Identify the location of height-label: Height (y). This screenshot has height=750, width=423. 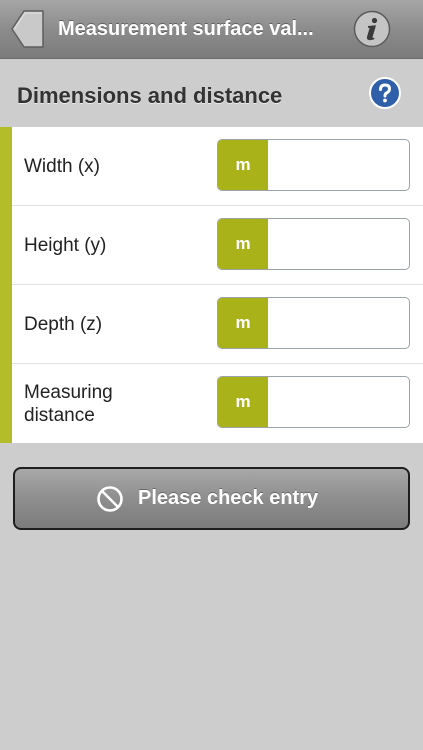
(65, 245).